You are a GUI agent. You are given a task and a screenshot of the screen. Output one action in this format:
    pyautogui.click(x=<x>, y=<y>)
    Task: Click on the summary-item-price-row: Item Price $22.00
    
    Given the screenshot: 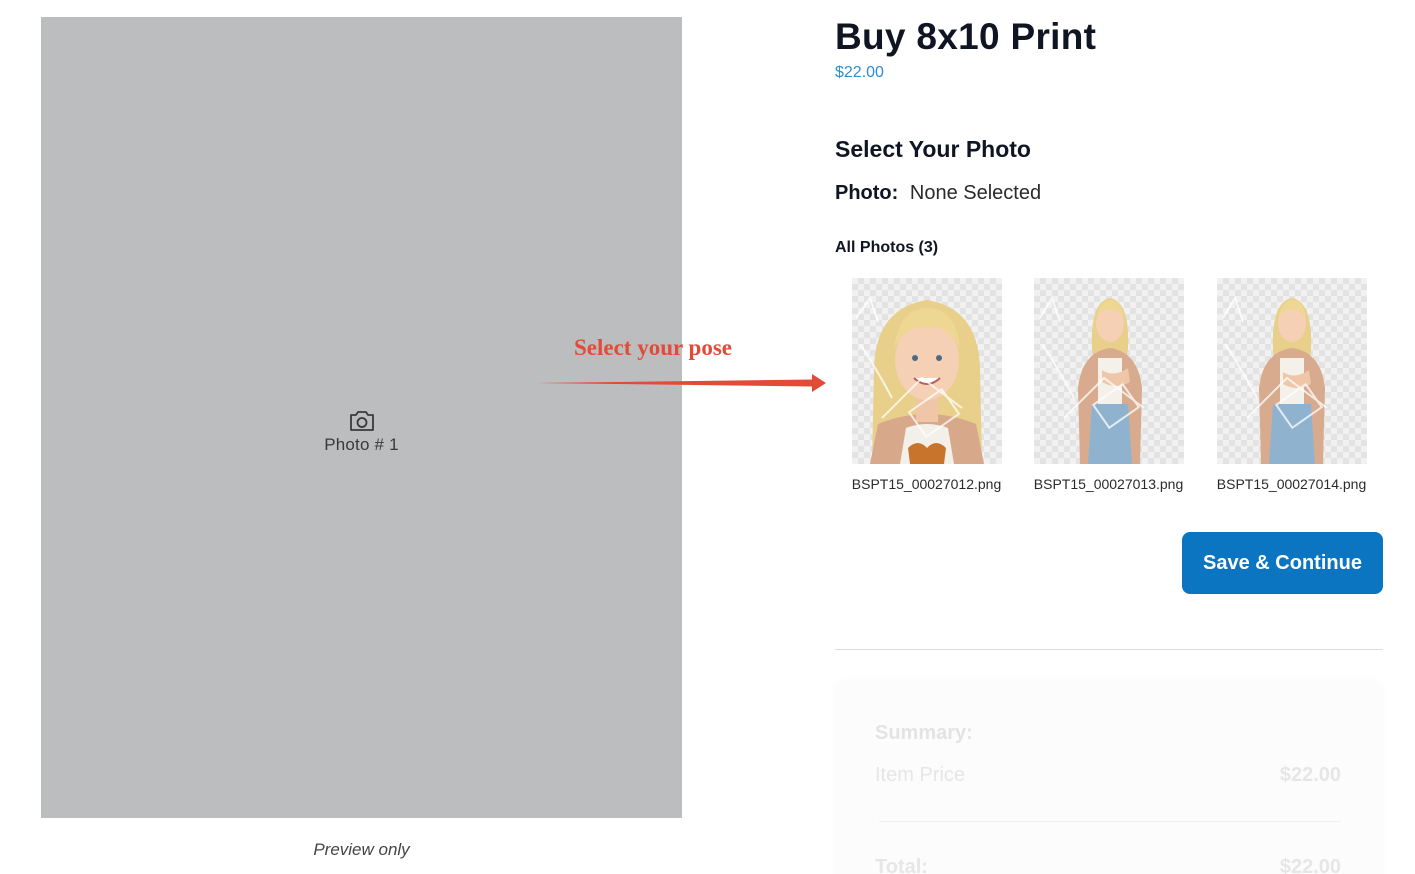 What is the action you would take?
    pyautogui.click(x=1108, y=775)
    